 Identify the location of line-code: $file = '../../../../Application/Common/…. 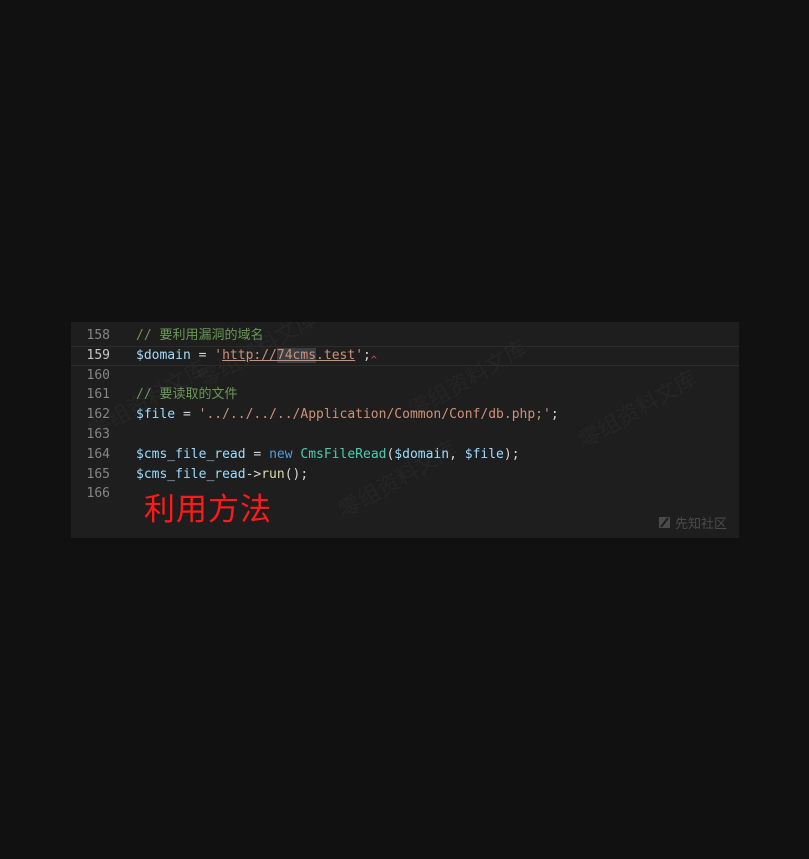
(347, 415).